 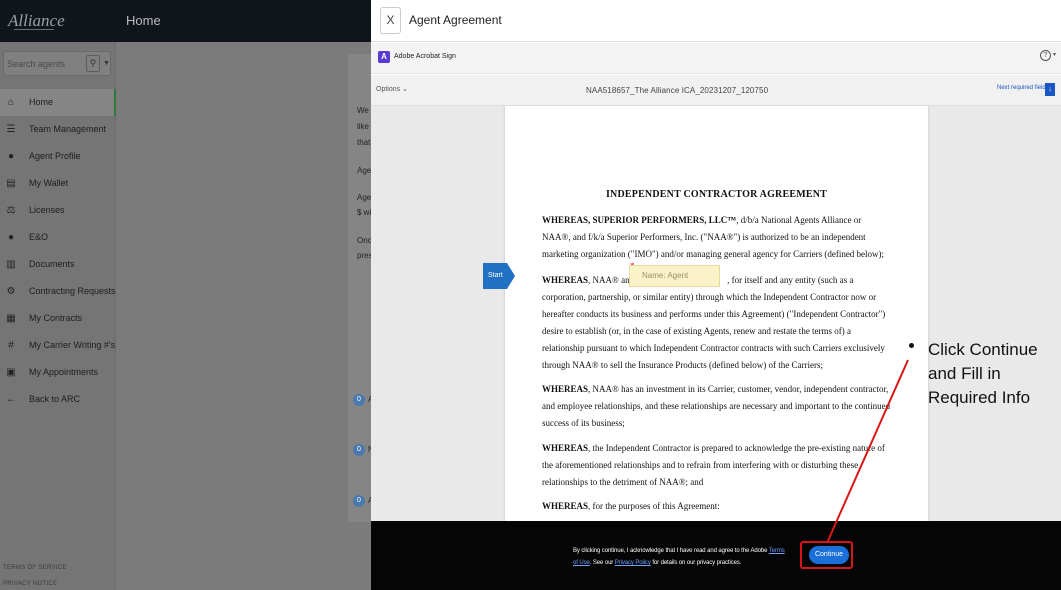 What do you see at coordinates (11, 372) in the screenshot?
I see `clipboard-icon: ▣` at bounding box center [11, 372].